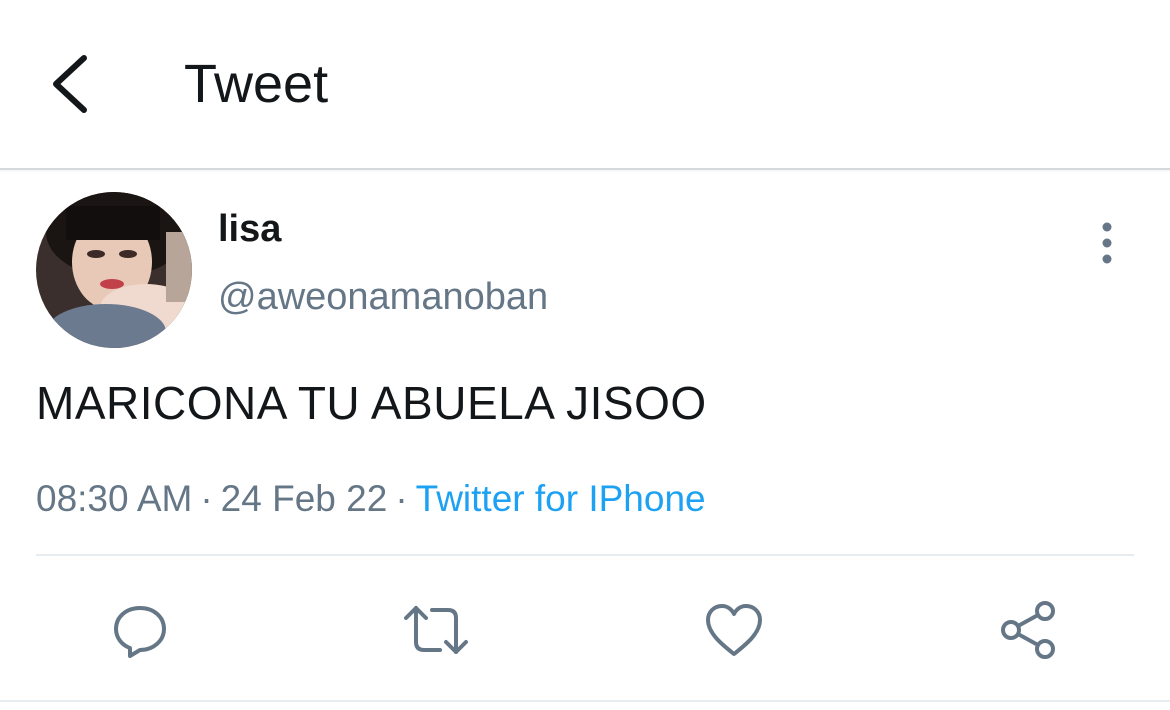 The image size is (1170, 710). I want to click on display-name: lisa, so click(249, 229).